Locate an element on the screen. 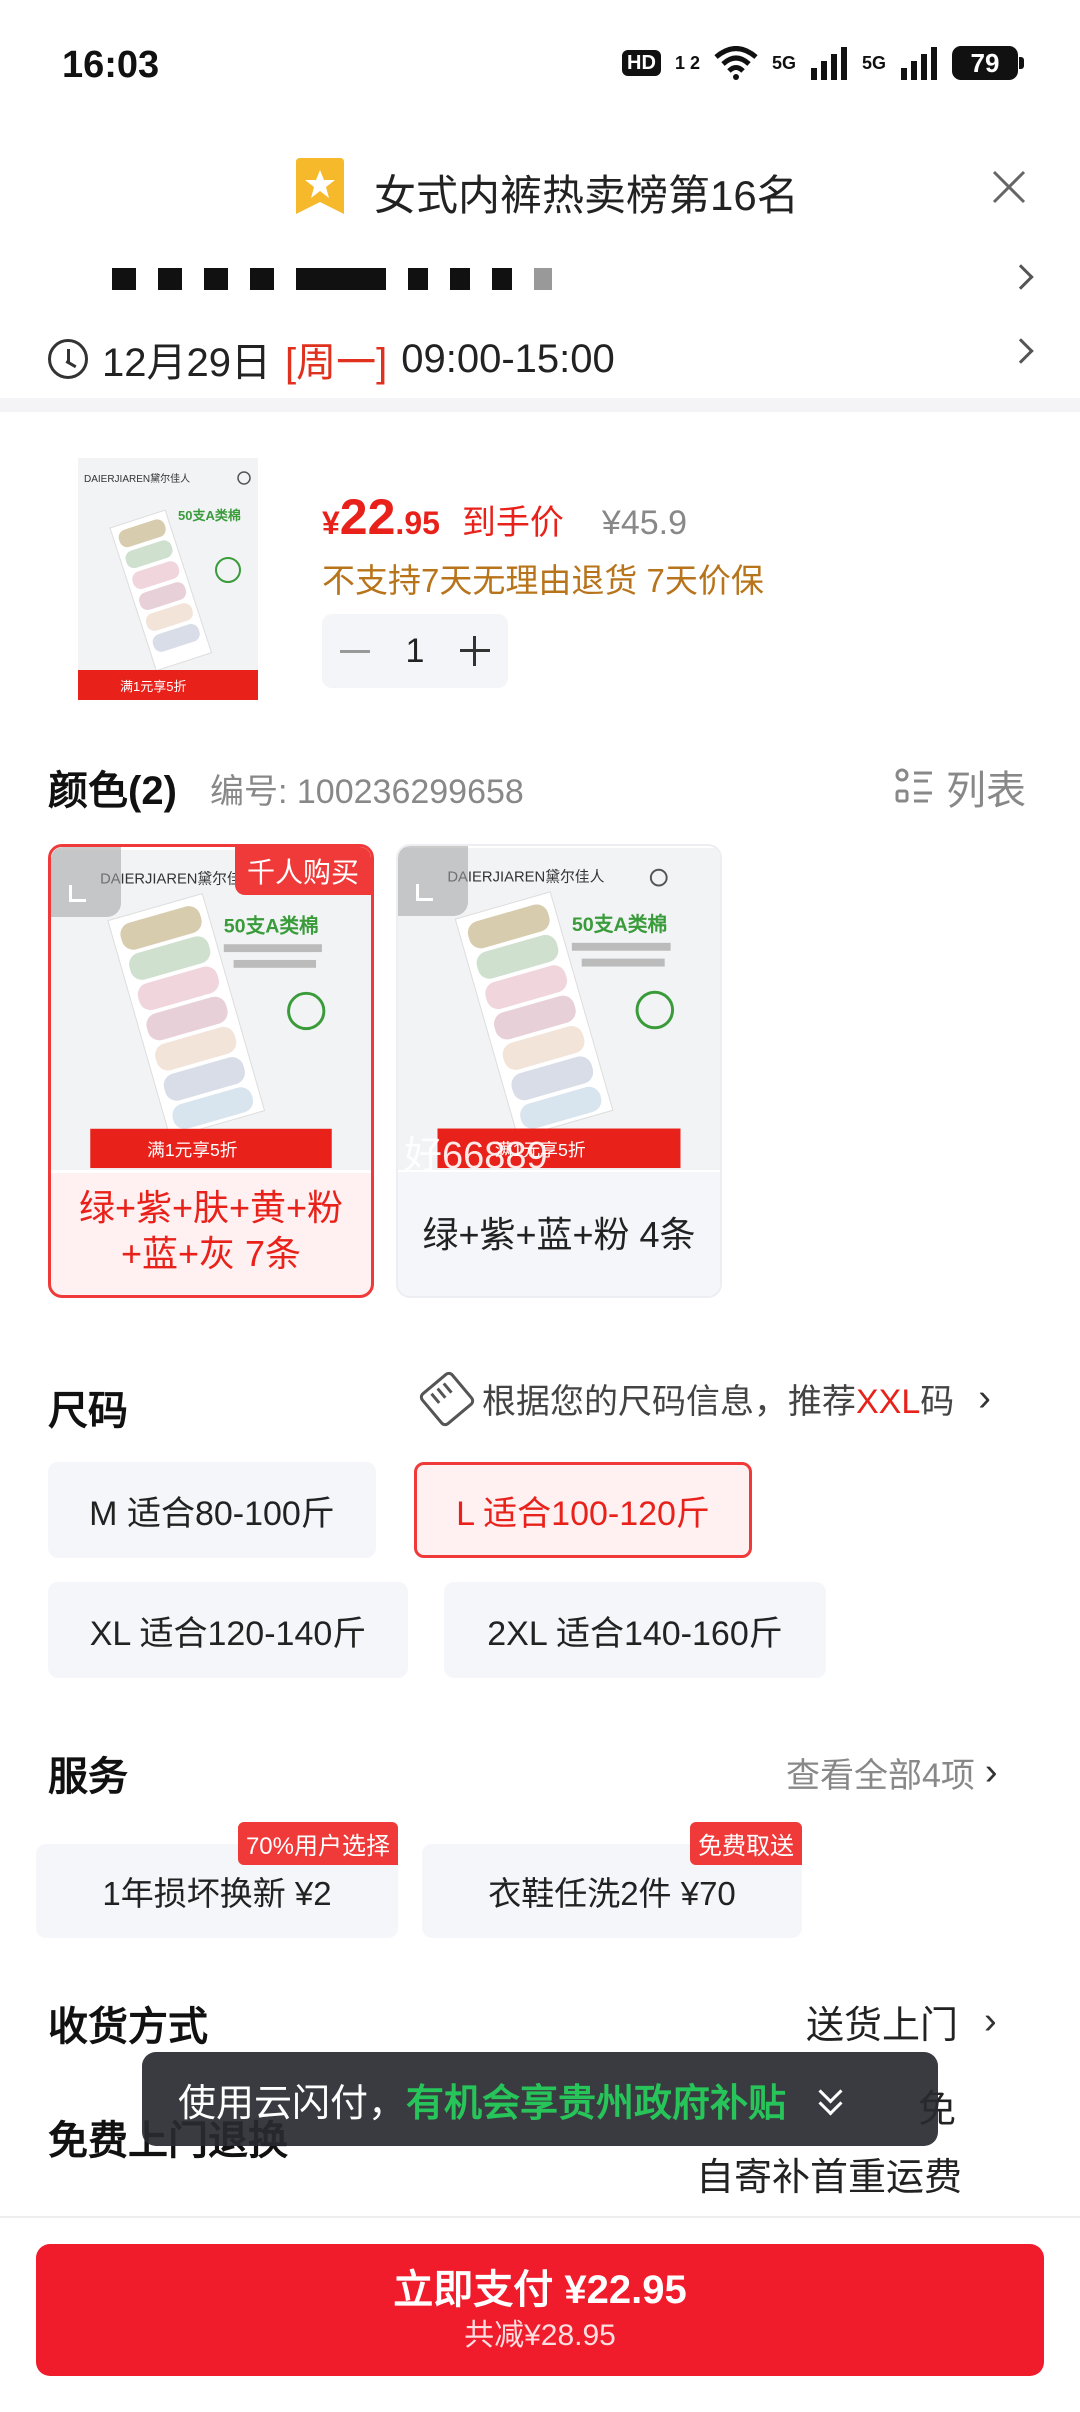  size-option-m: M 适合80-100斤 is located at coordinates (212, 1510).